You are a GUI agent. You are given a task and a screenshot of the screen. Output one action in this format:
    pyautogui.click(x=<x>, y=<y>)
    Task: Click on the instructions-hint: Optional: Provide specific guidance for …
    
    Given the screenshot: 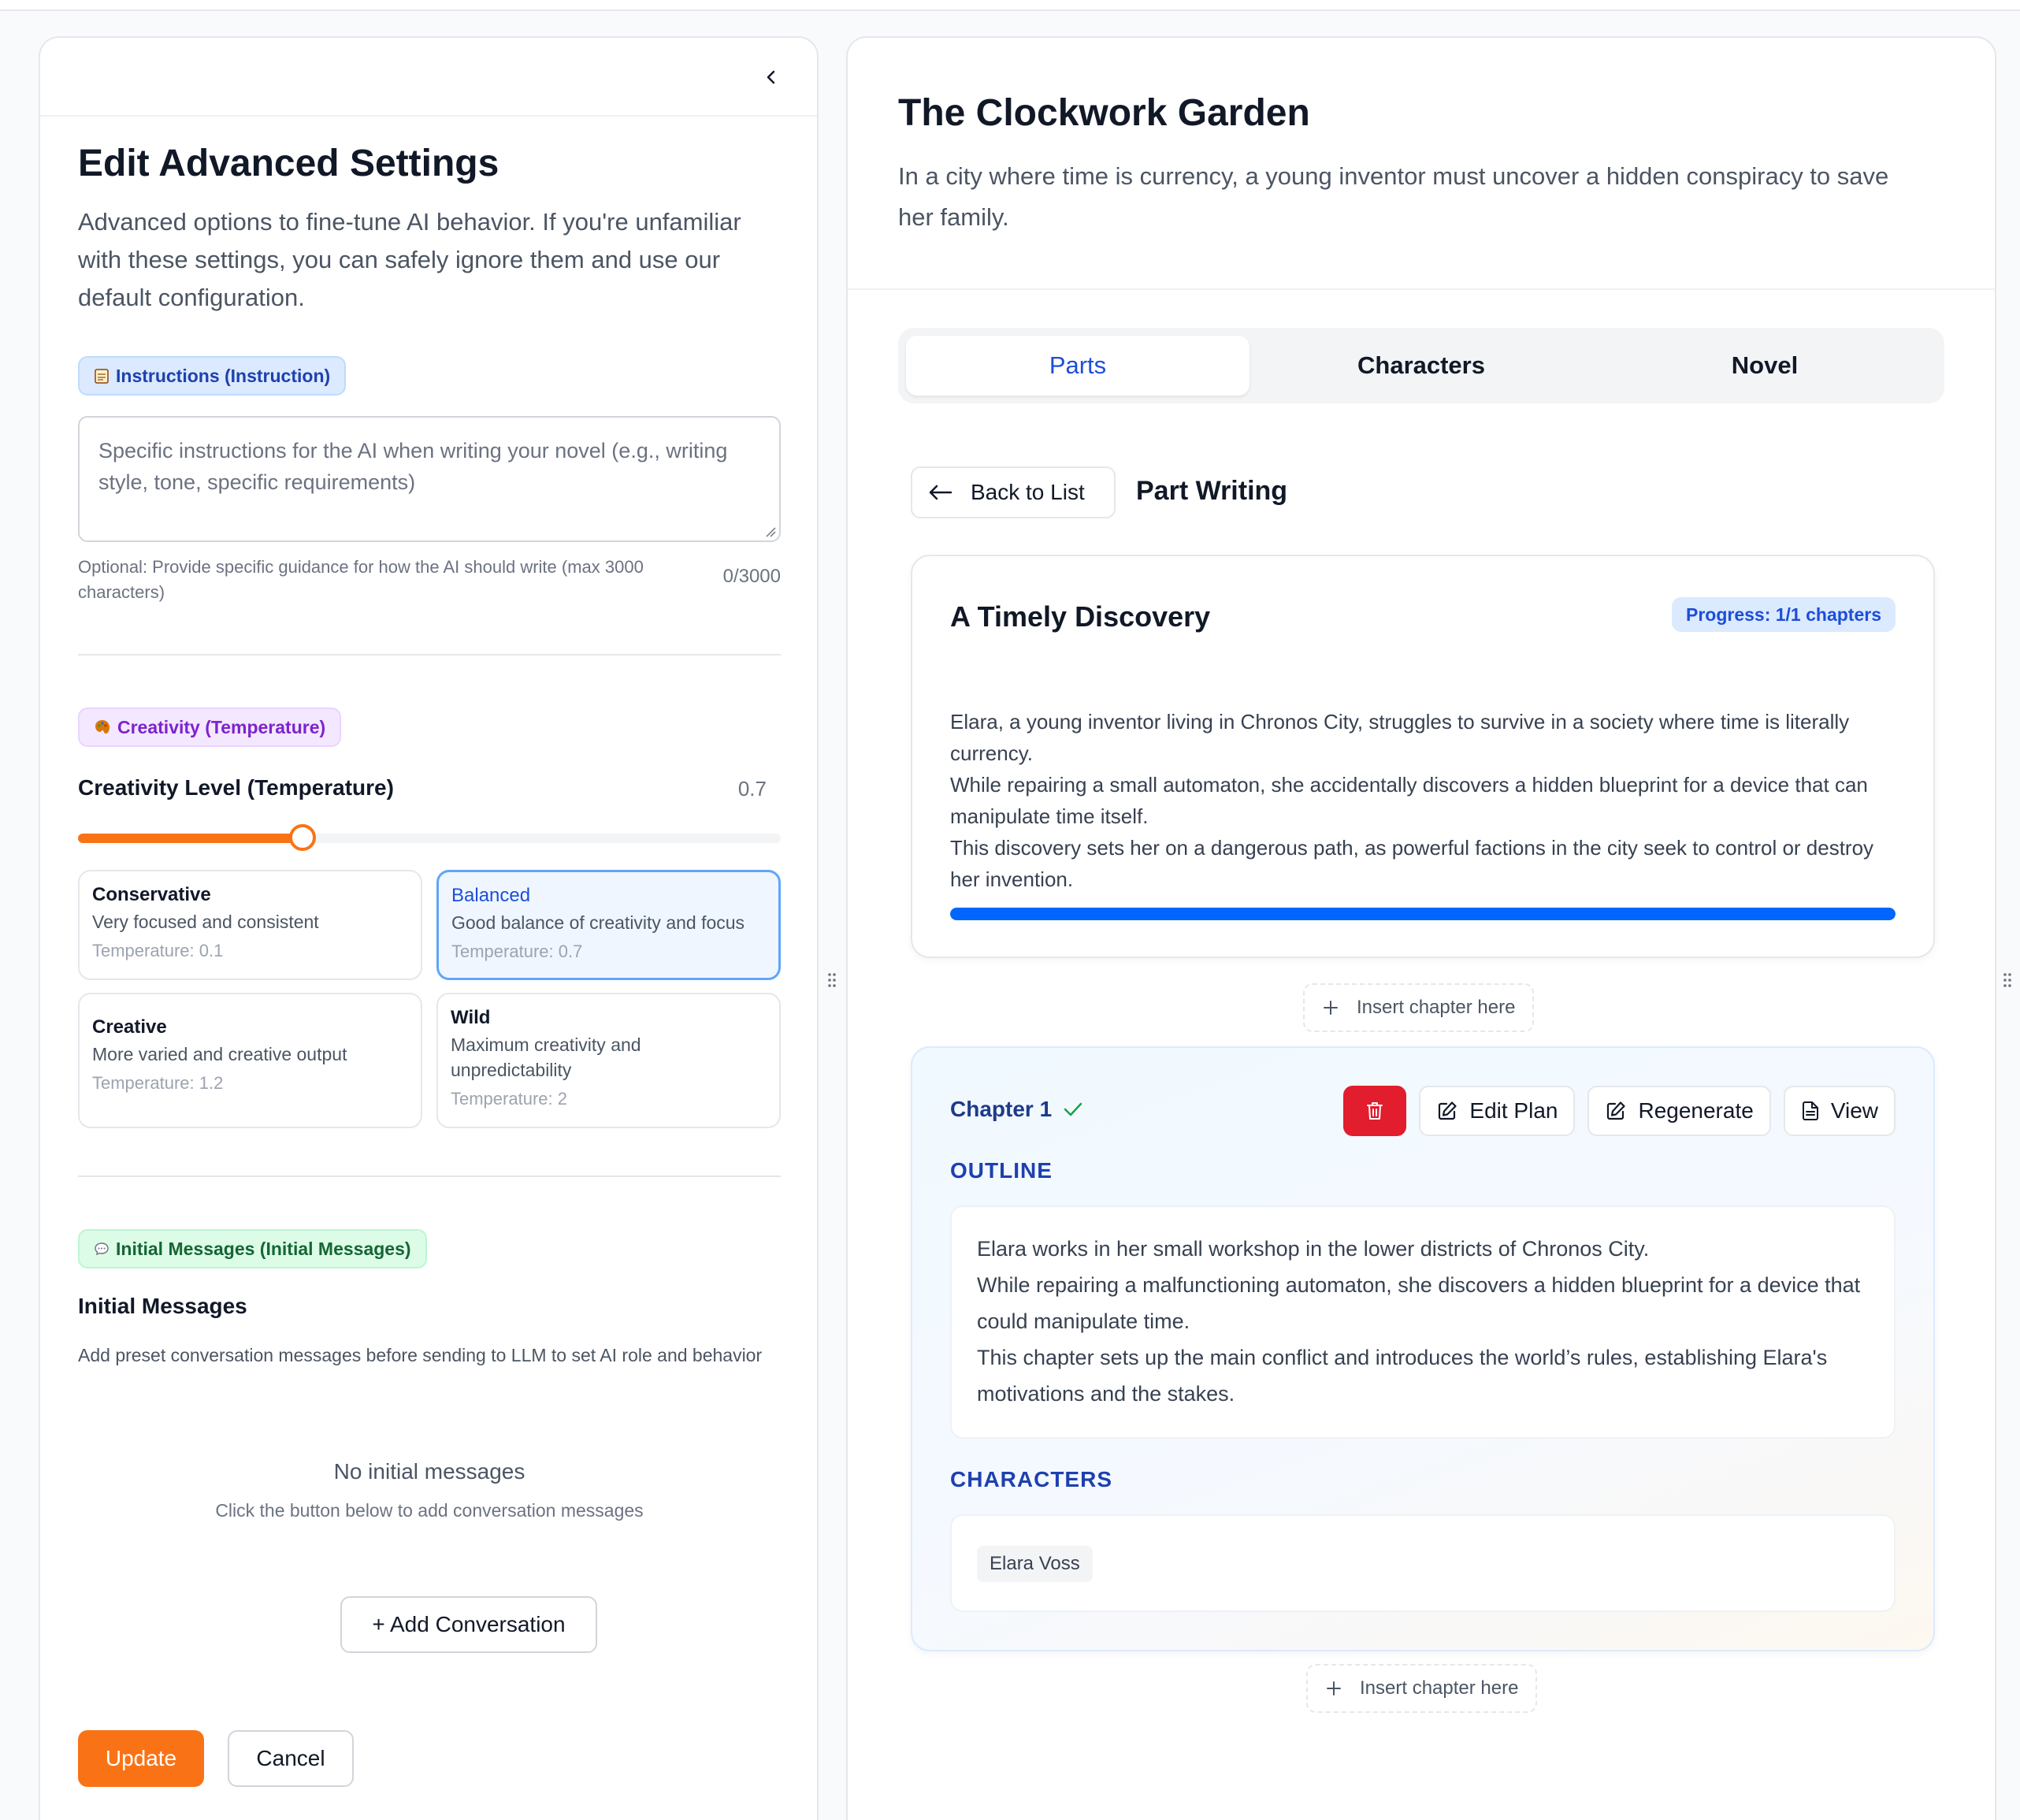 What is the action you would take?
    pyautogui.click(x=361, y=579)
    